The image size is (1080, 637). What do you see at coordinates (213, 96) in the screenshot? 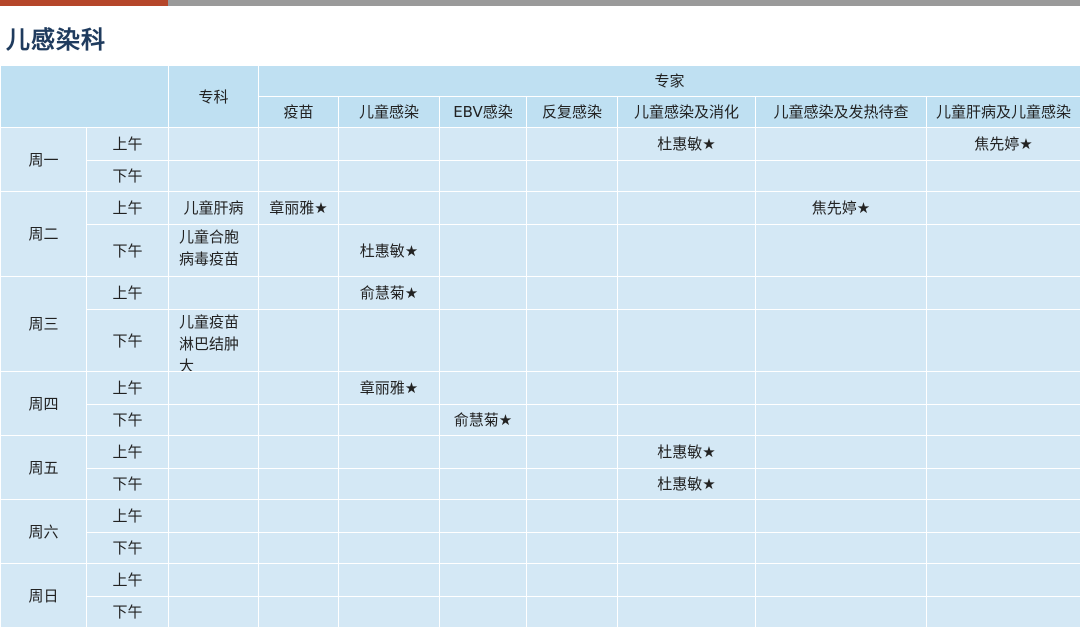
I see `specialty-header: 专科` at bounding box center [213, 96].